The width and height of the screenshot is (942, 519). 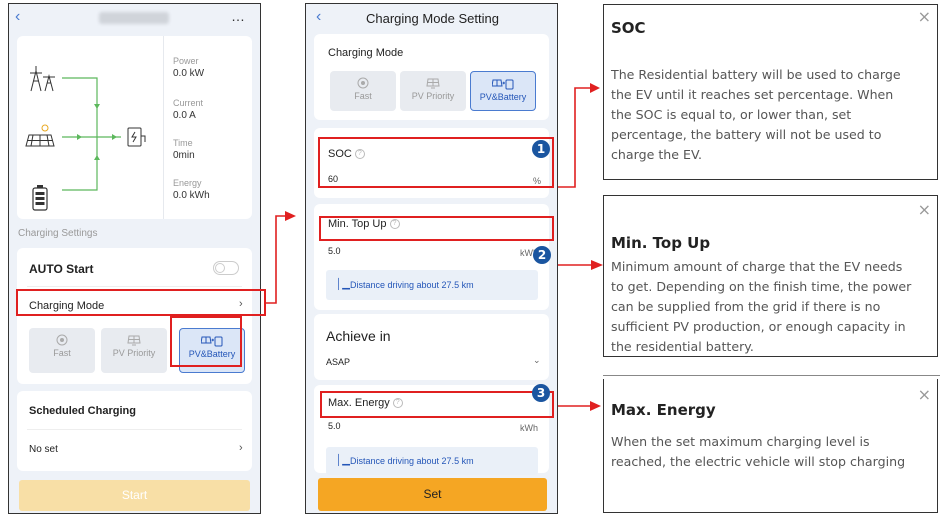 What do you see at coordinates (740, 441) in the screenshot?
I see `info-line: When the set maximum charging level is` at bounding box center [740, 441].